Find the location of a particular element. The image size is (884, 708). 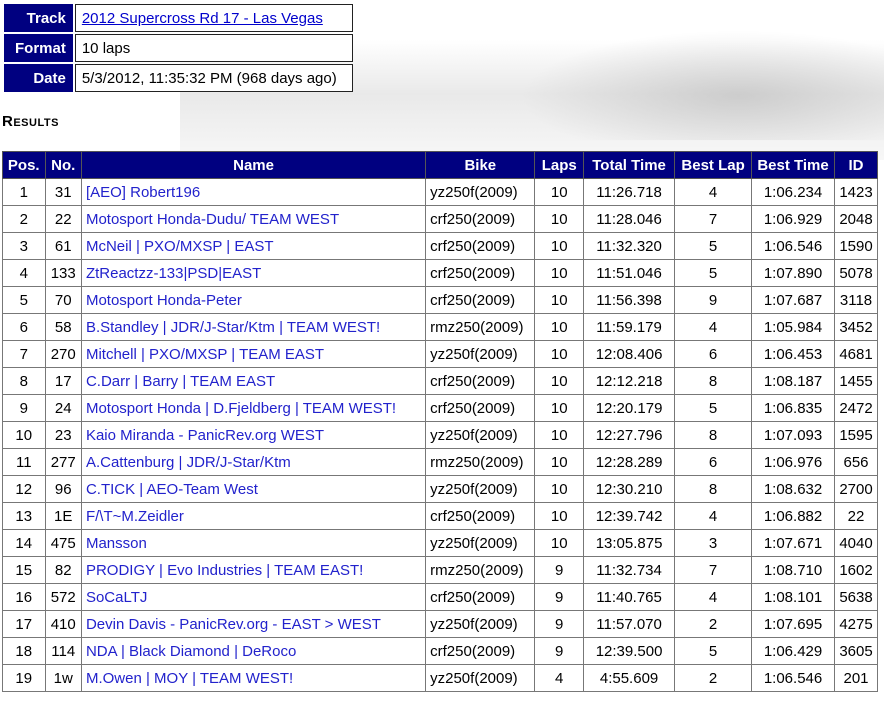

cell-name: Mansson is located at coordinates (253, 543).